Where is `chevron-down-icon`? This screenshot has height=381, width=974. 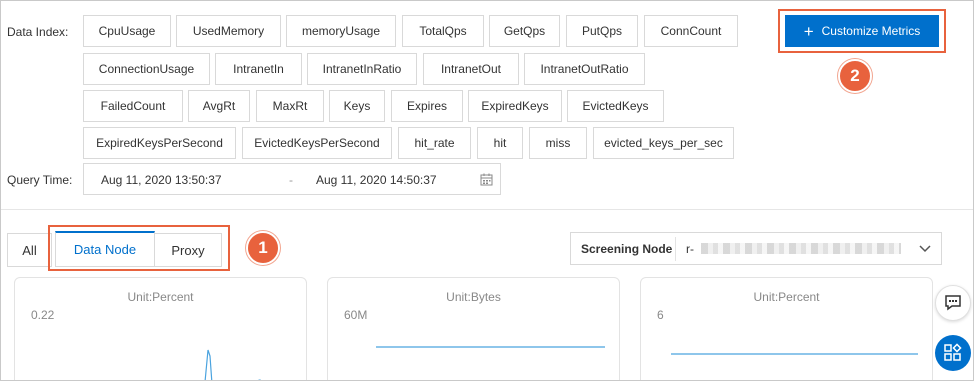
chevron-down-icon is located at coordinates (925, 249).